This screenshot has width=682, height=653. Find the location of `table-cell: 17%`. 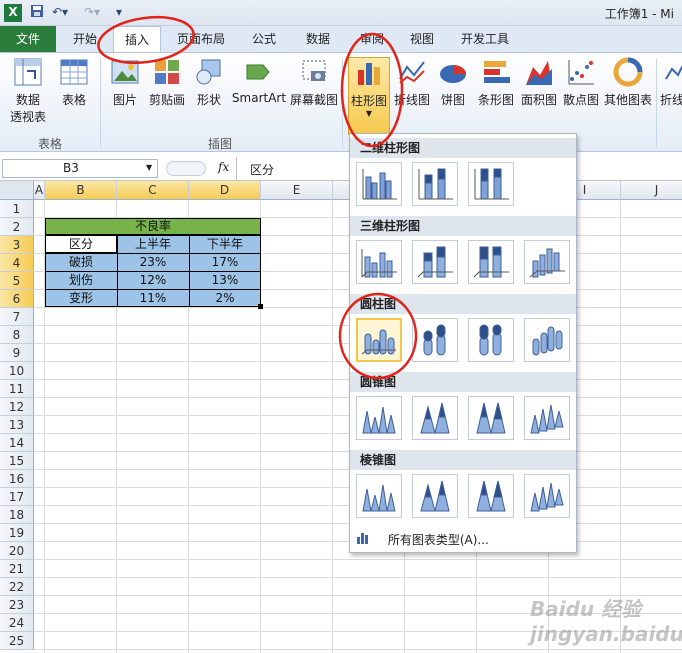

table-cell: 17% is located at coordinates (225, 262).